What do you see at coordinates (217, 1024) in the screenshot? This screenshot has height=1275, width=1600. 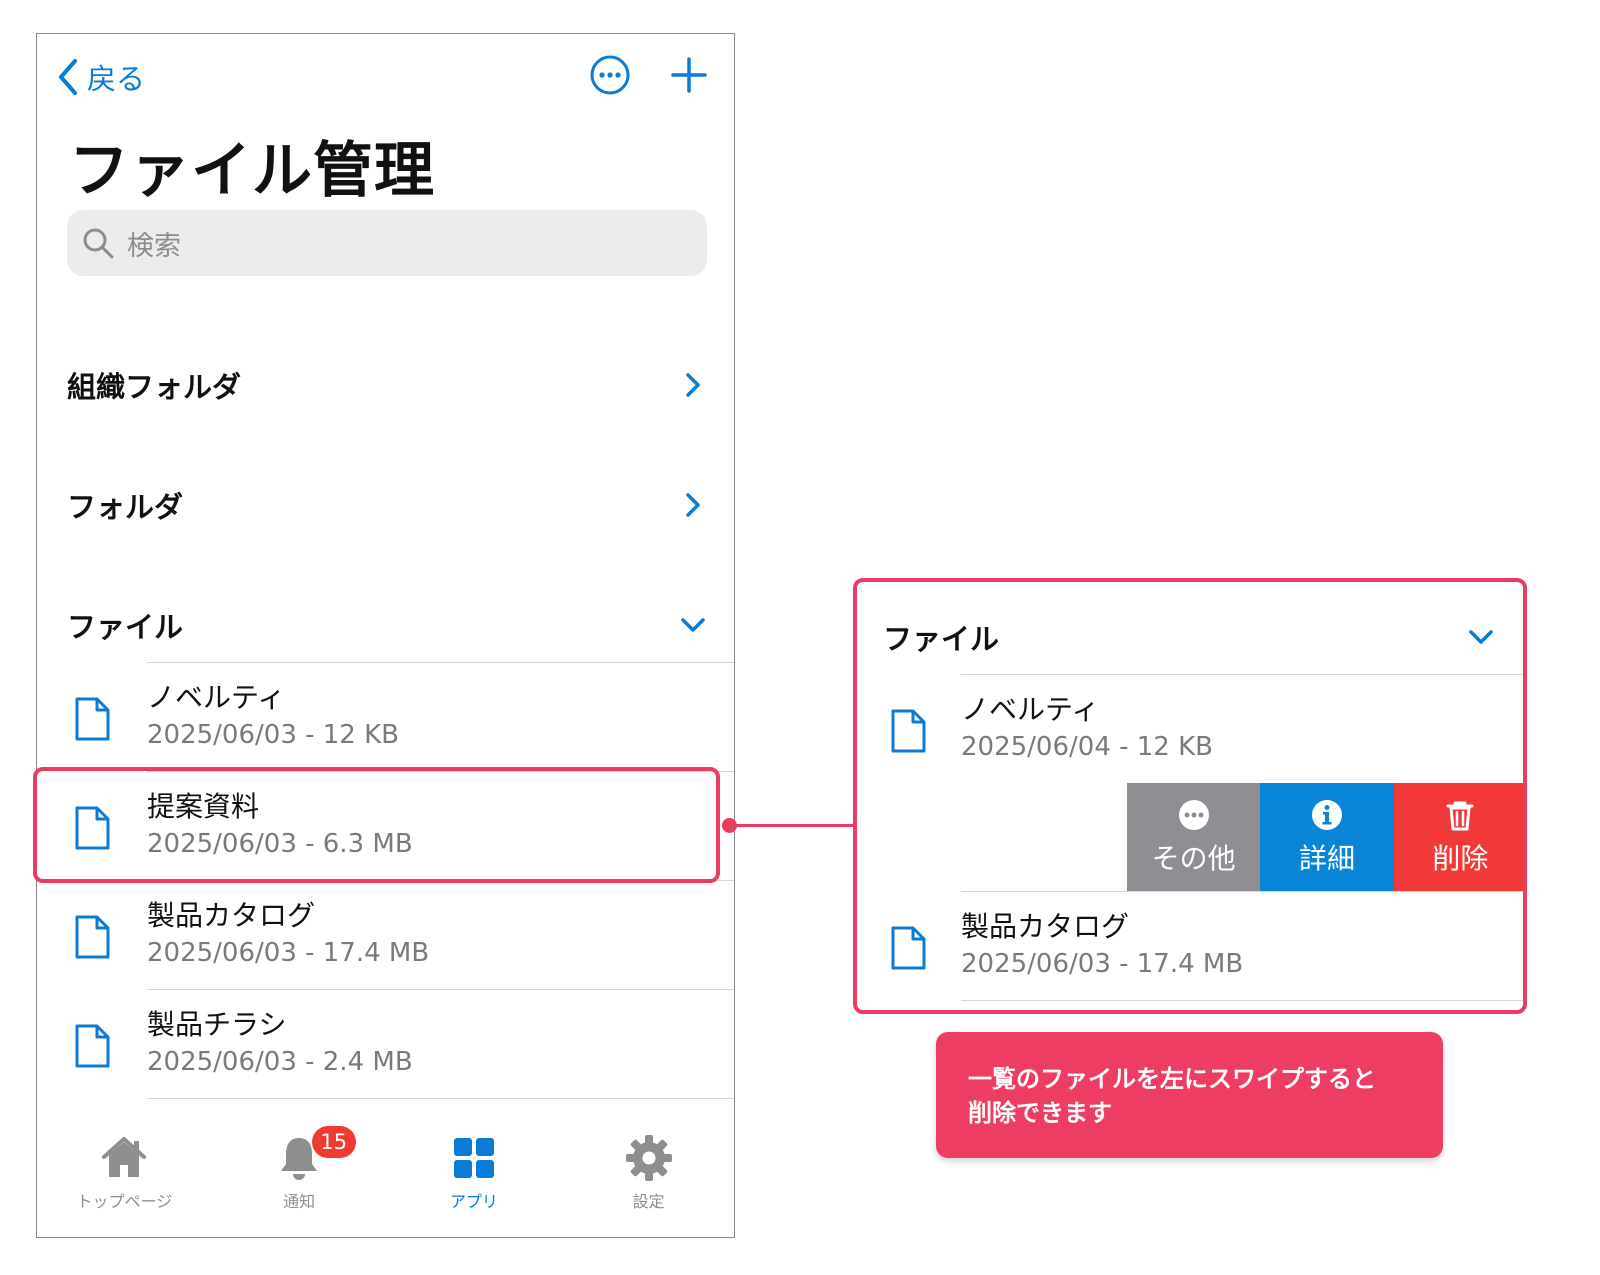 I see `file-name: 製品チラシ` at bounding box center [217, 1024].